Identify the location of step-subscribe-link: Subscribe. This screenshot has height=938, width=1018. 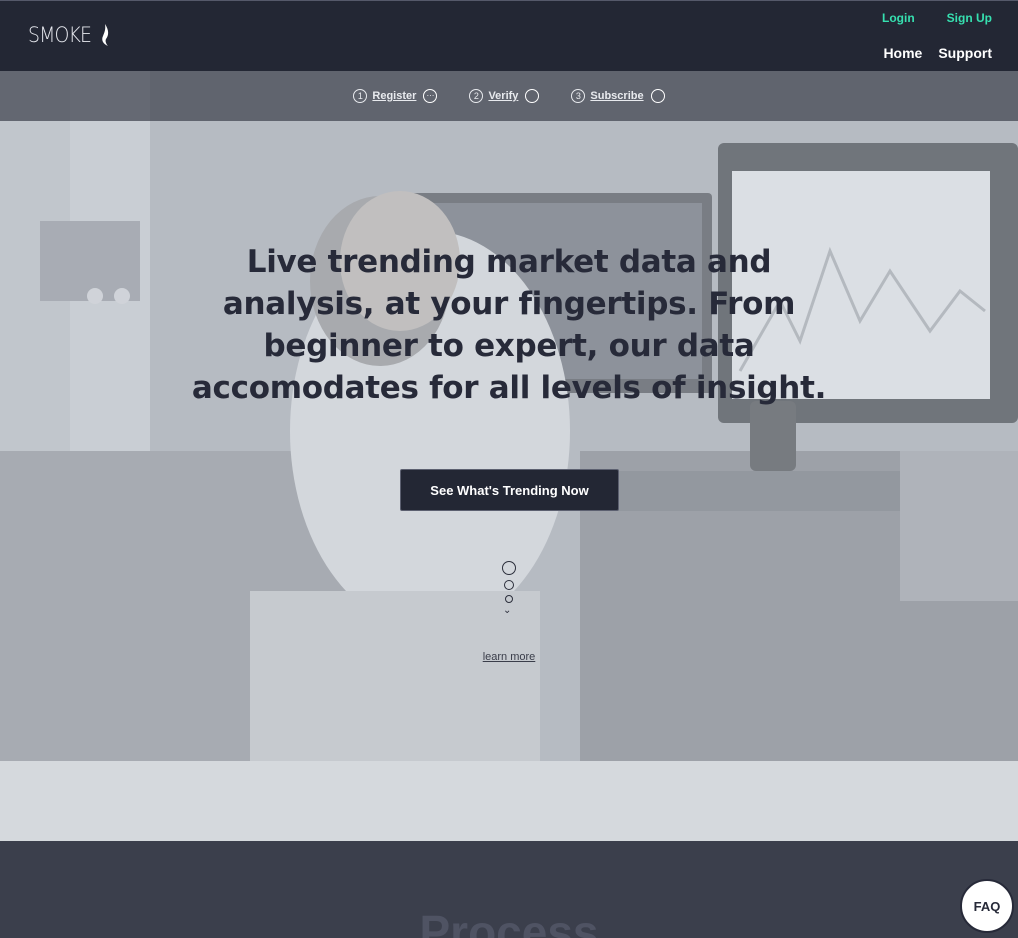
(616, 96).